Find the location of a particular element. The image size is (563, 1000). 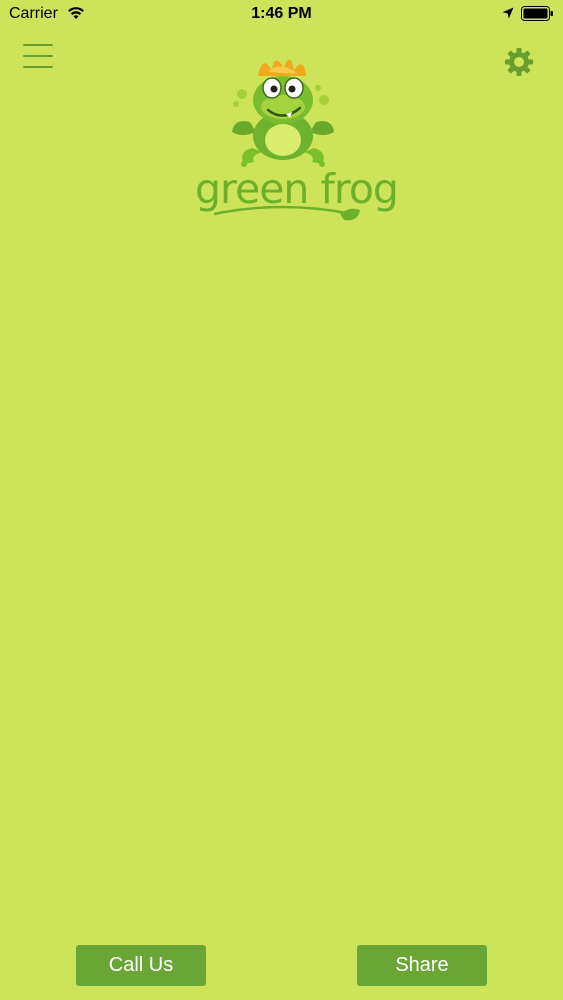

menu-button is located at coordinates (38, 58).